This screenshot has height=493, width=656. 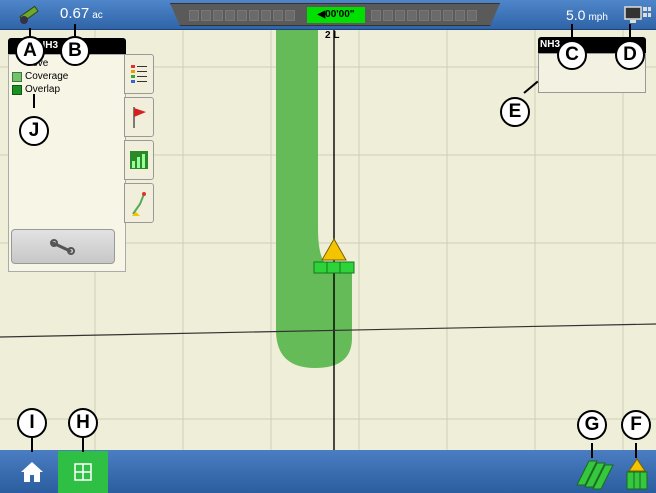 What do you see at coordinates (334, 249) in the screenshot?
I see `vehicle-icon` at bounding box center [334, 249].